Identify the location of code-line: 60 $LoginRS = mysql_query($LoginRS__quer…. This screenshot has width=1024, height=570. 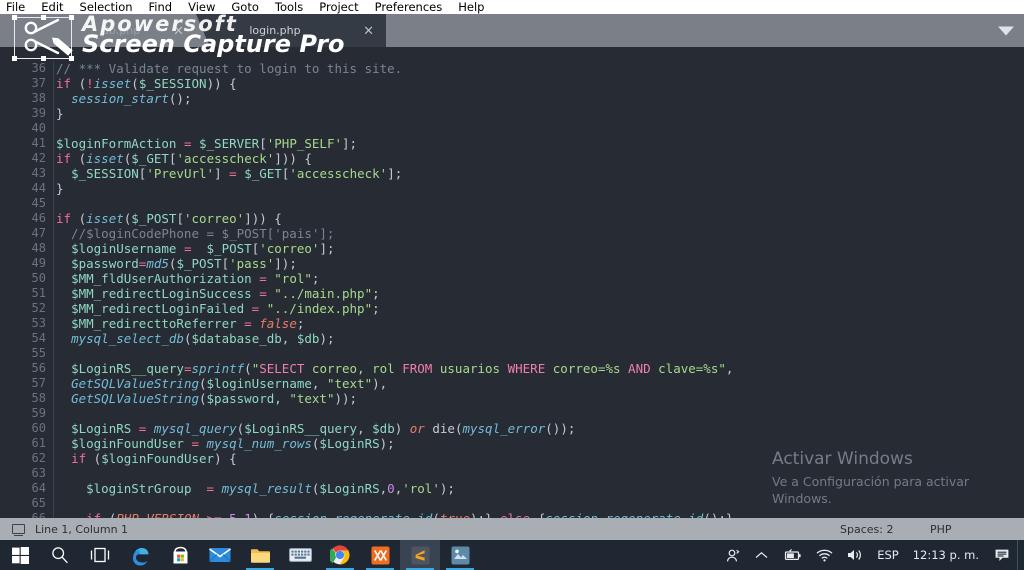
(512, 428).